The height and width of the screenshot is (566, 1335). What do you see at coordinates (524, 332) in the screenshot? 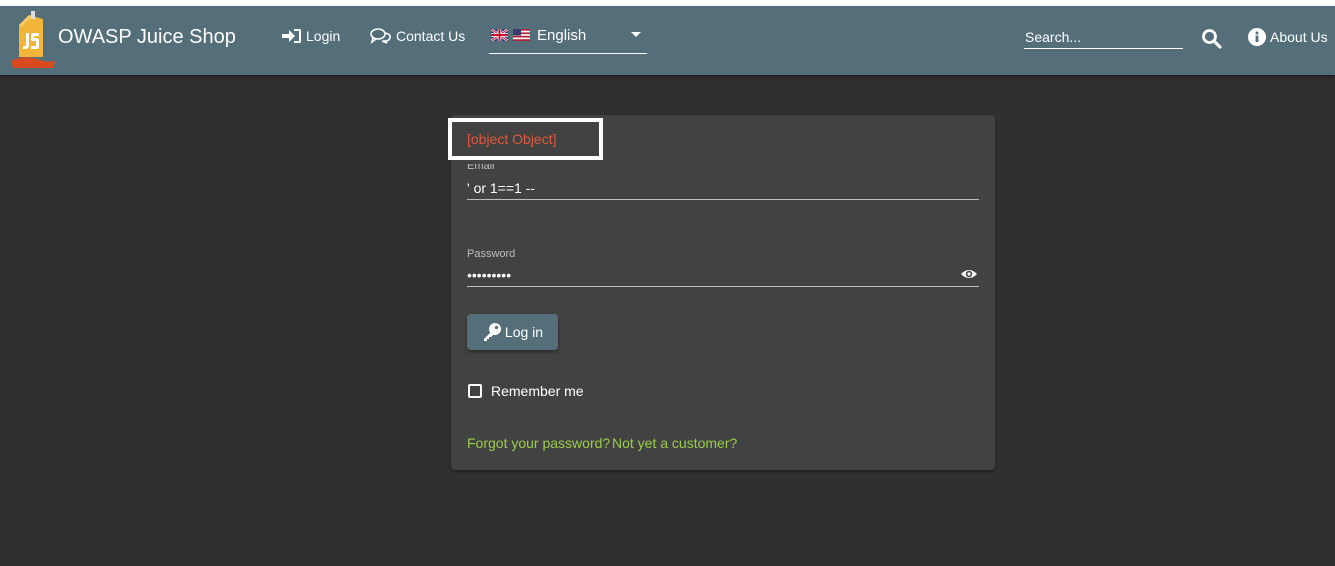
I see `login-button-label: Log in` at bounding box center [524, 332].